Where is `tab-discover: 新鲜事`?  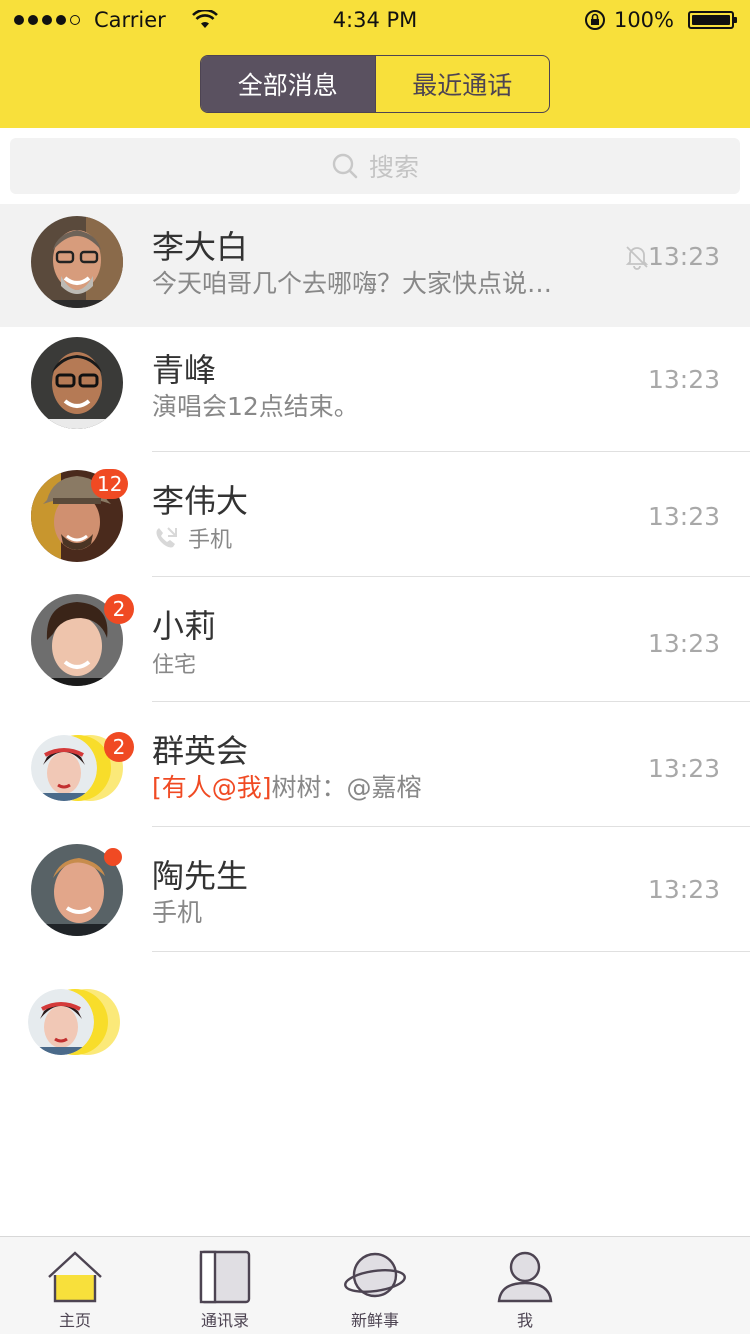
tab-discover: 新鲜事 is located at coordinates (375, 1285).